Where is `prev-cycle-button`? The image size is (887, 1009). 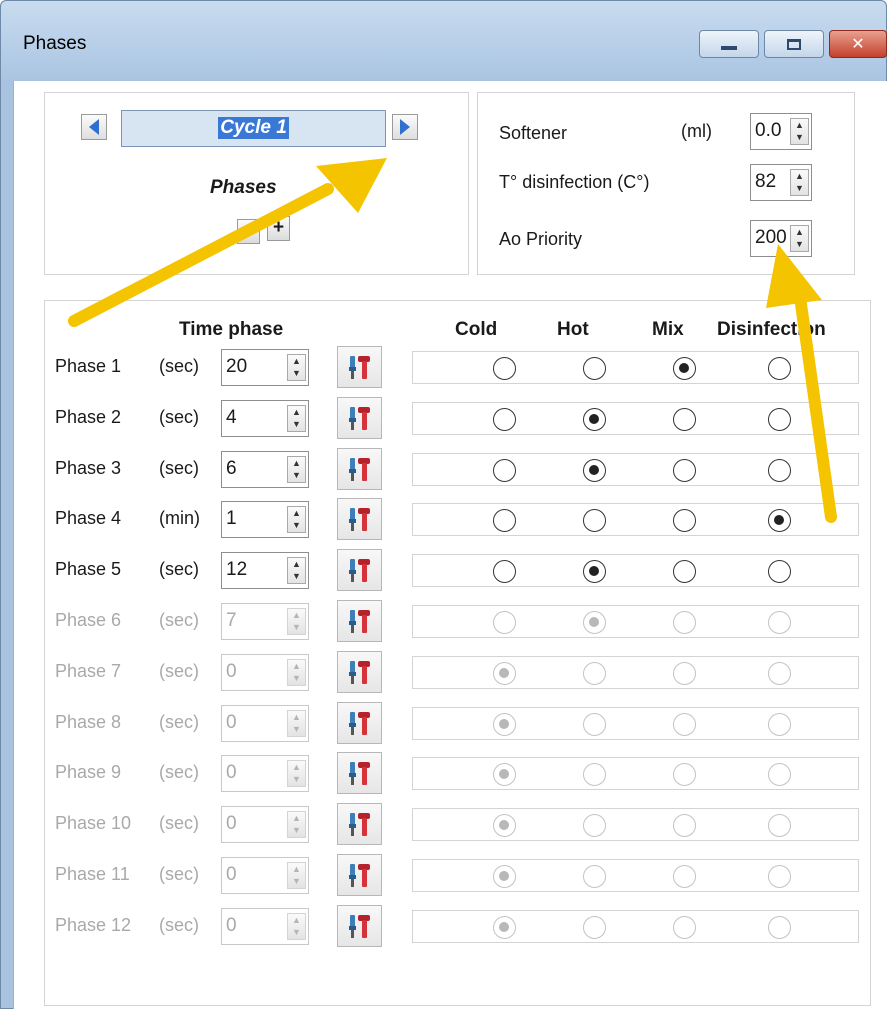 prev-cycle-button is located at coordinates (94, 127).